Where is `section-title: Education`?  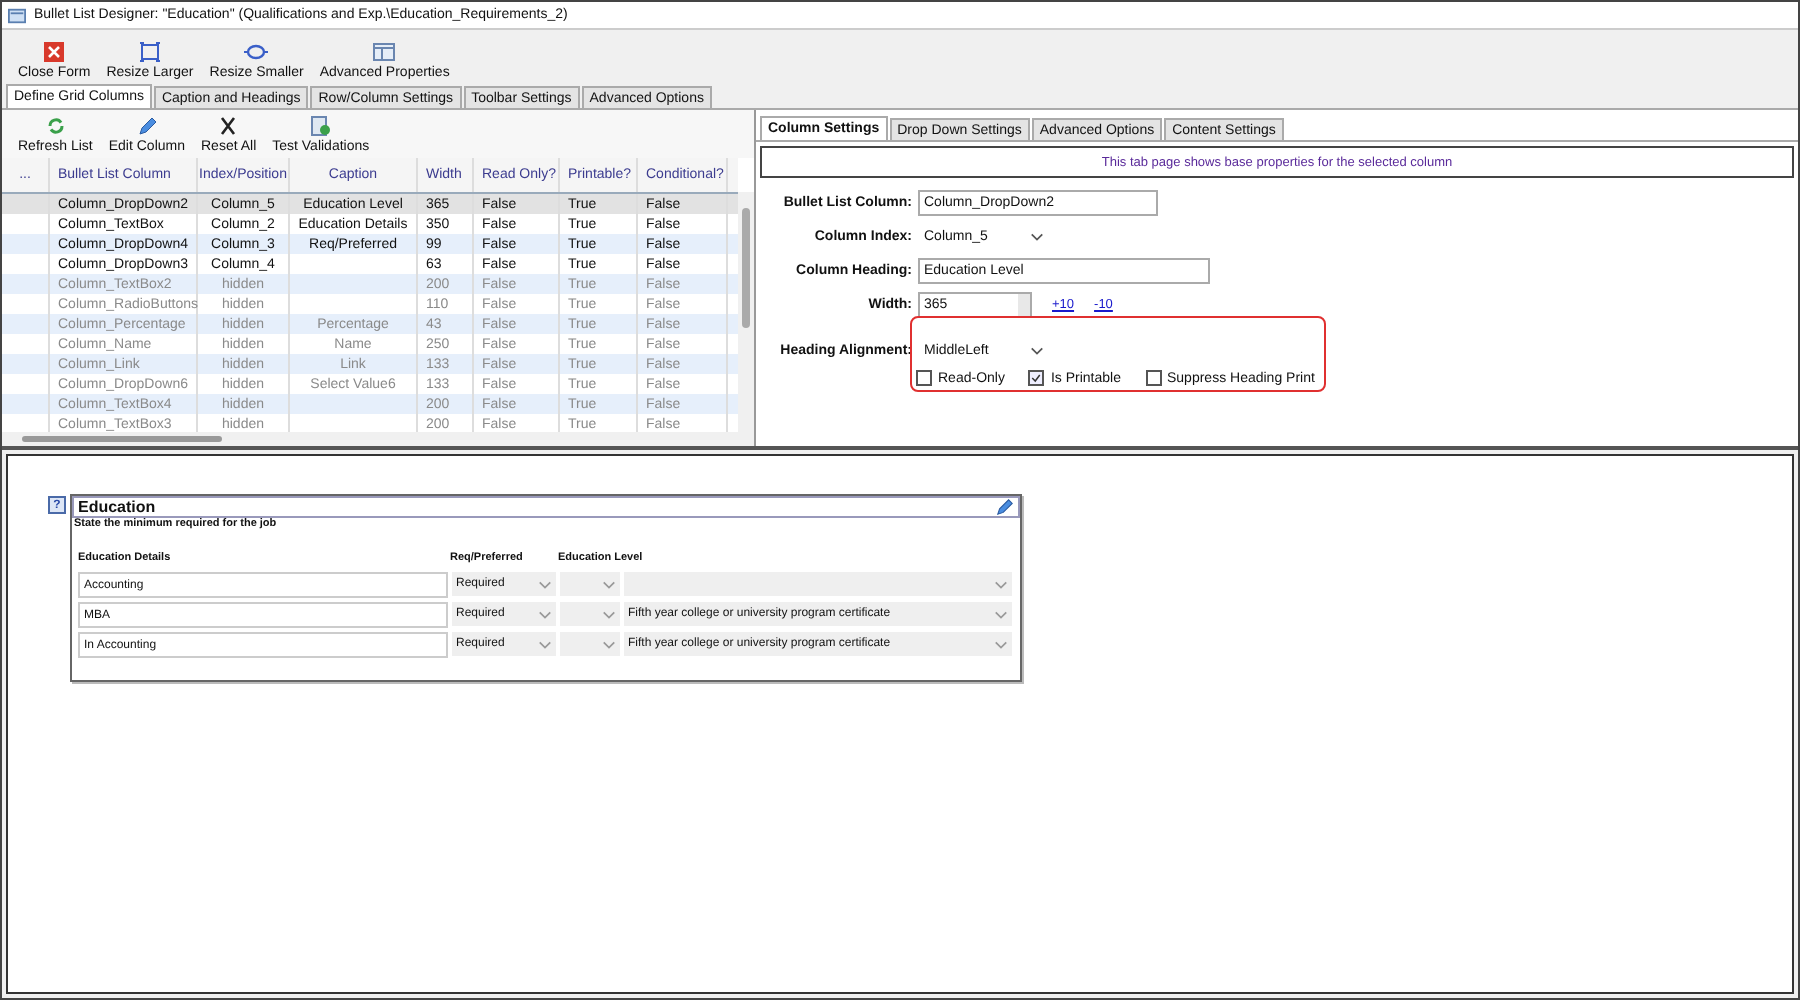
section-title: Education is located at coordinates (117, 507).